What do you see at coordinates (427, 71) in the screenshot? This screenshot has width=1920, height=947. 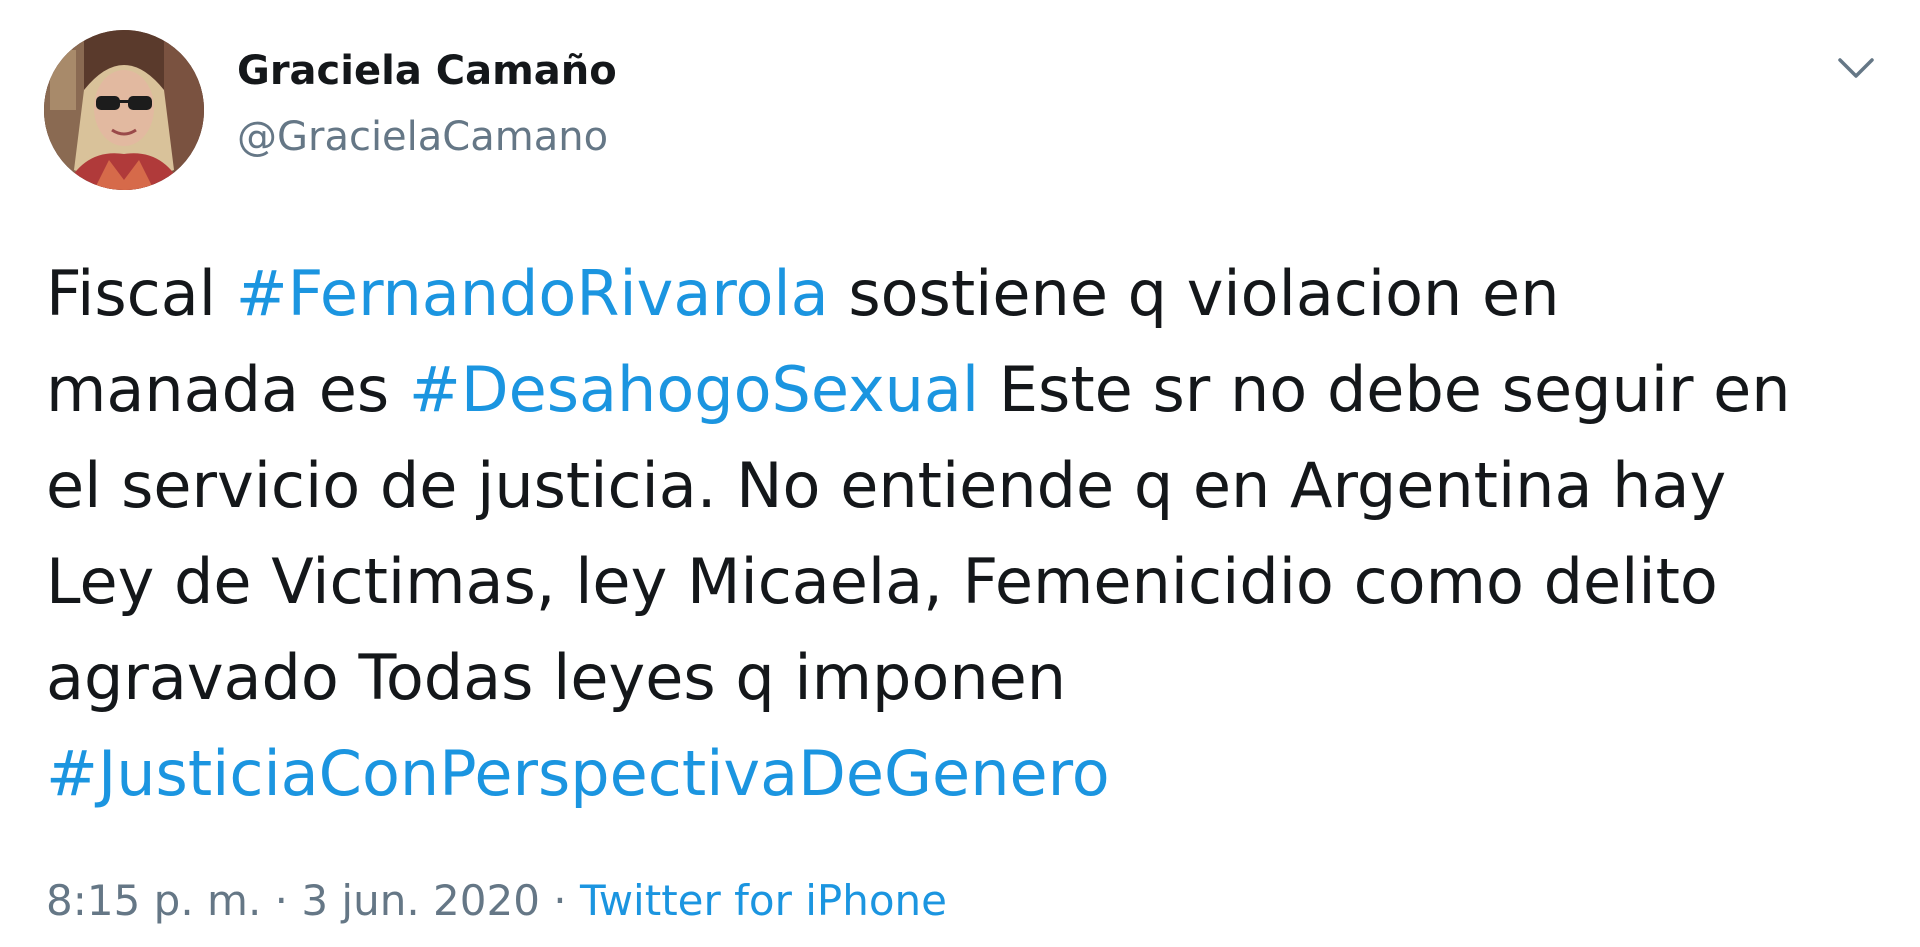 I see `author-name: Graciela Camaño` at bounding box center [427, 71].